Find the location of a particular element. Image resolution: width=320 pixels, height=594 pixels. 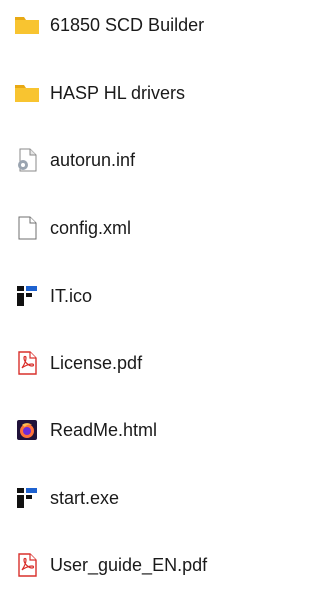

file-item-61850-scd-builder: 61850 SCD Builder is located at coordinates (136, 25).